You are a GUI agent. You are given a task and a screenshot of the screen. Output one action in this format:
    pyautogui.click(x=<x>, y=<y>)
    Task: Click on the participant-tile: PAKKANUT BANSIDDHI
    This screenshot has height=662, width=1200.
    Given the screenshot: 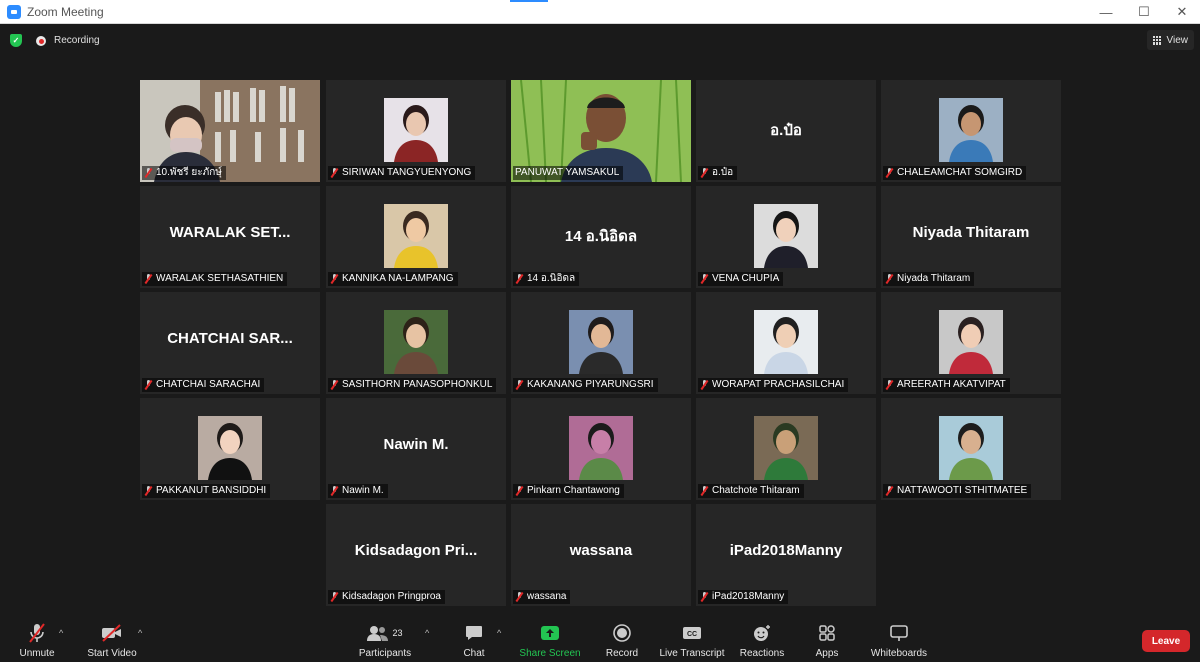 What is the action you would take?
    pyautogui.click(x=230, y=449)
    